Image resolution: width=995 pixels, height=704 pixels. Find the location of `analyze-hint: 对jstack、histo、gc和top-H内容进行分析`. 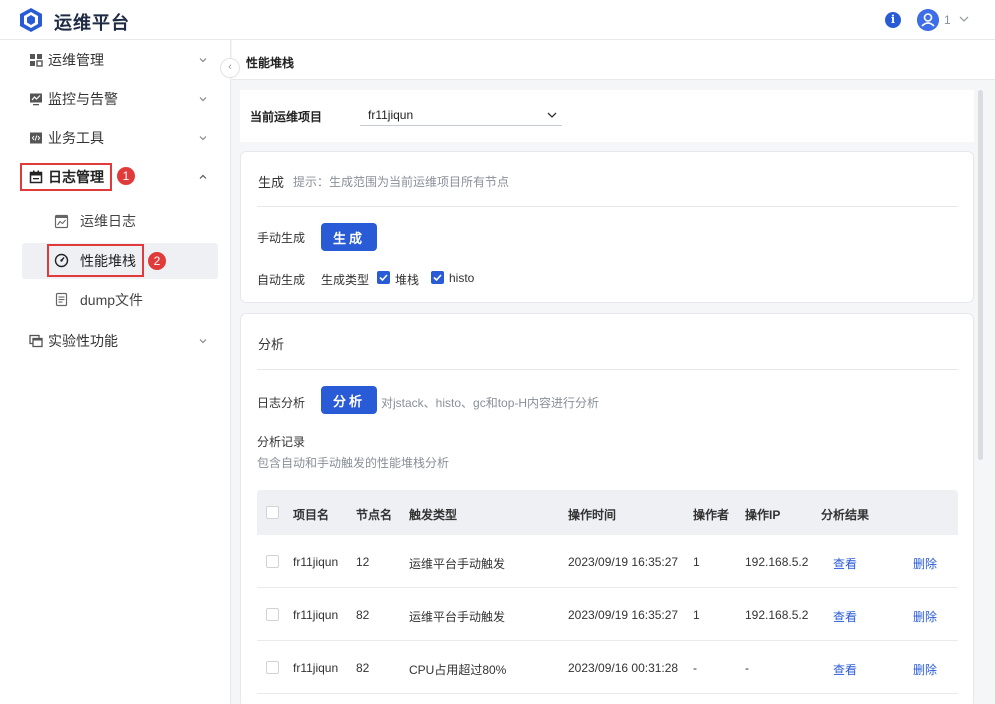

analyze-hint: 对jstack、histo、gc和top-H内容进行分析 is located at coordinates (490, 403).